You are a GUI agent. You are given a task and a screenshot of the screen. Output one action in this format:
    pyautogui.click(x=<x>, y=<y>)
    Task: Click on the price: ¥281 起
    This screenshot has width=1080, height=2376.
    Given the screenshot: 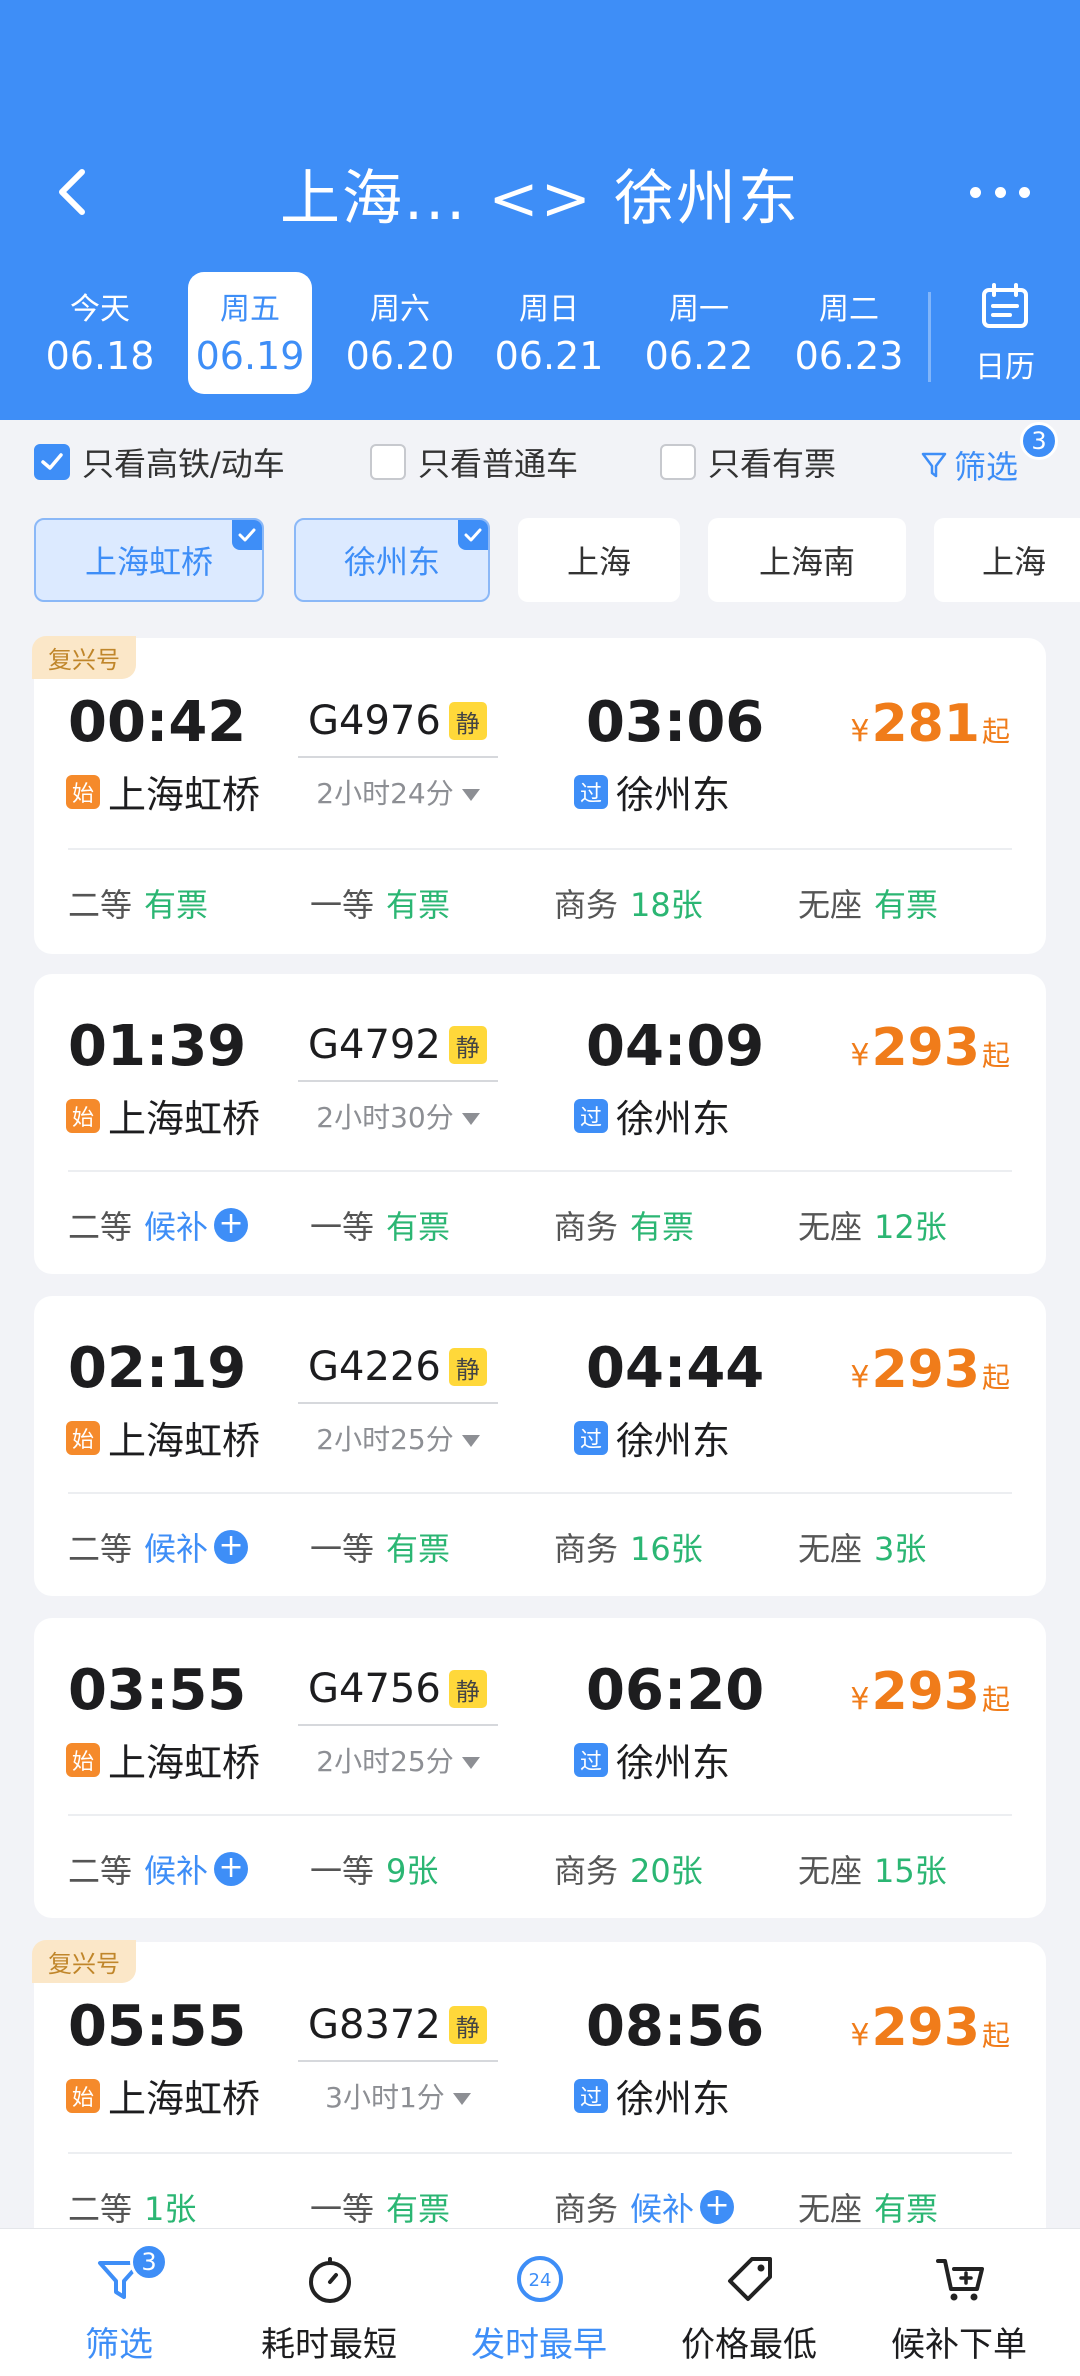 What is the action you would take?
    pyautogui.click(x=930, y=724)
    